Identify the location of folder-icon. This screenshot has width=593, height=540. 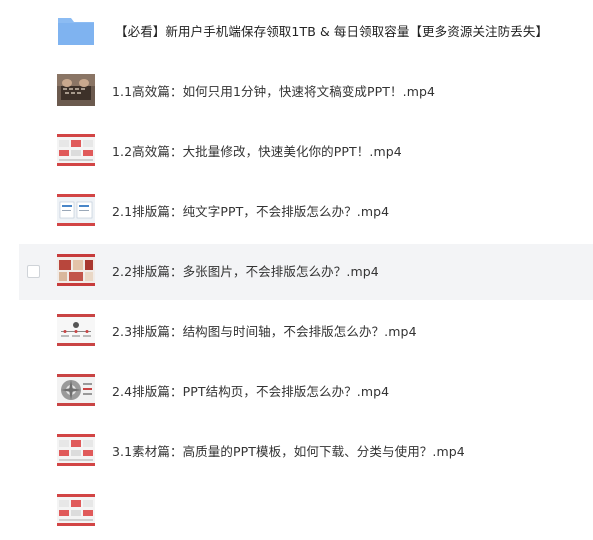
(76, 30).